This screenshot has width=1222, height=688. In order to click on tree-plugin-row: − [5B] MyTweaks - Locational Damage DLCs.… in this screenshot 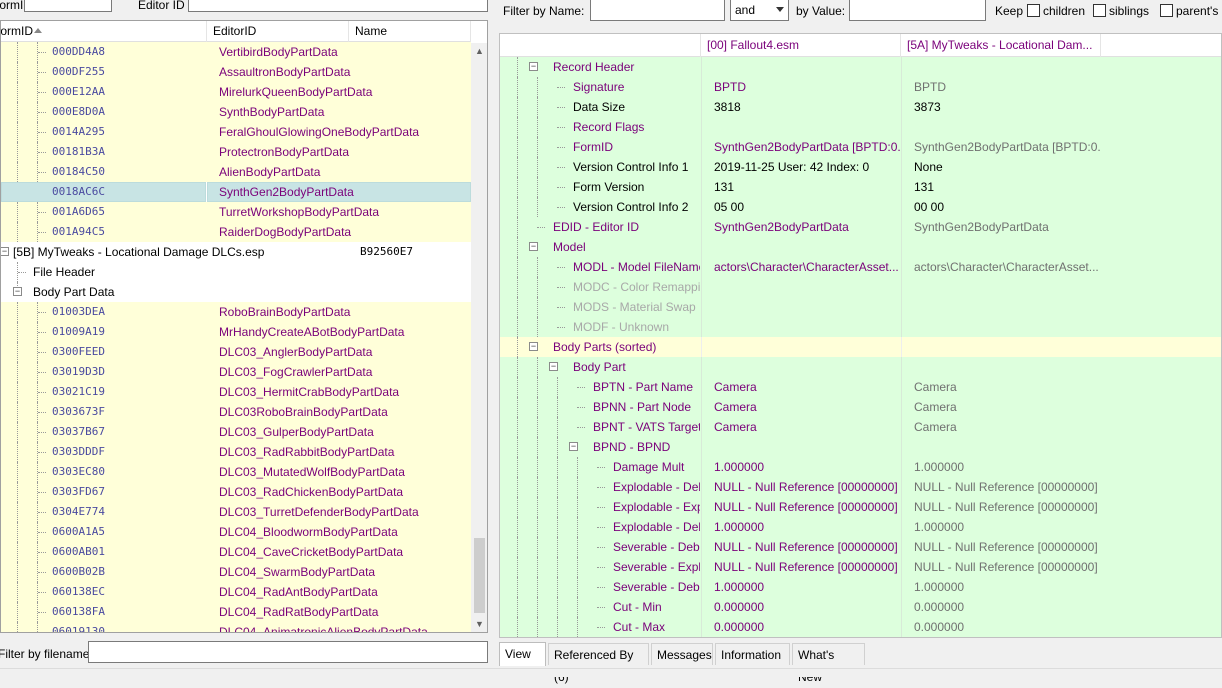, I will do `click(236, 252)`.